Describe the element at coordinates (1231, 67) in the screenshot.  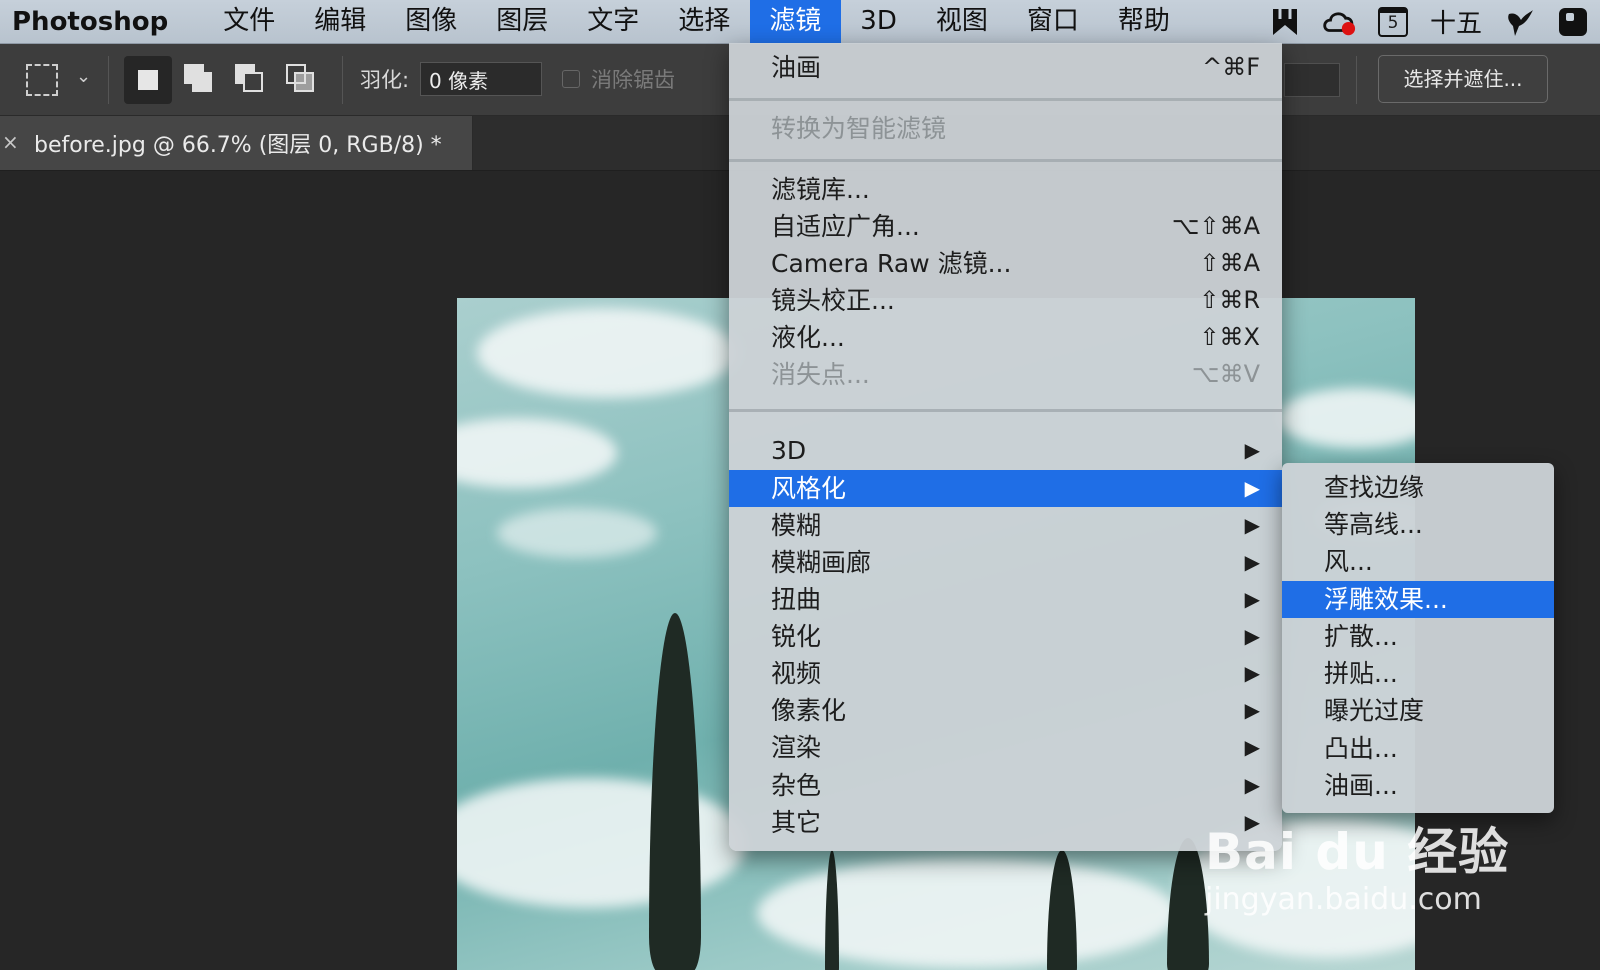
I see `menu-item-shortcut: ^⌘F` at that location.